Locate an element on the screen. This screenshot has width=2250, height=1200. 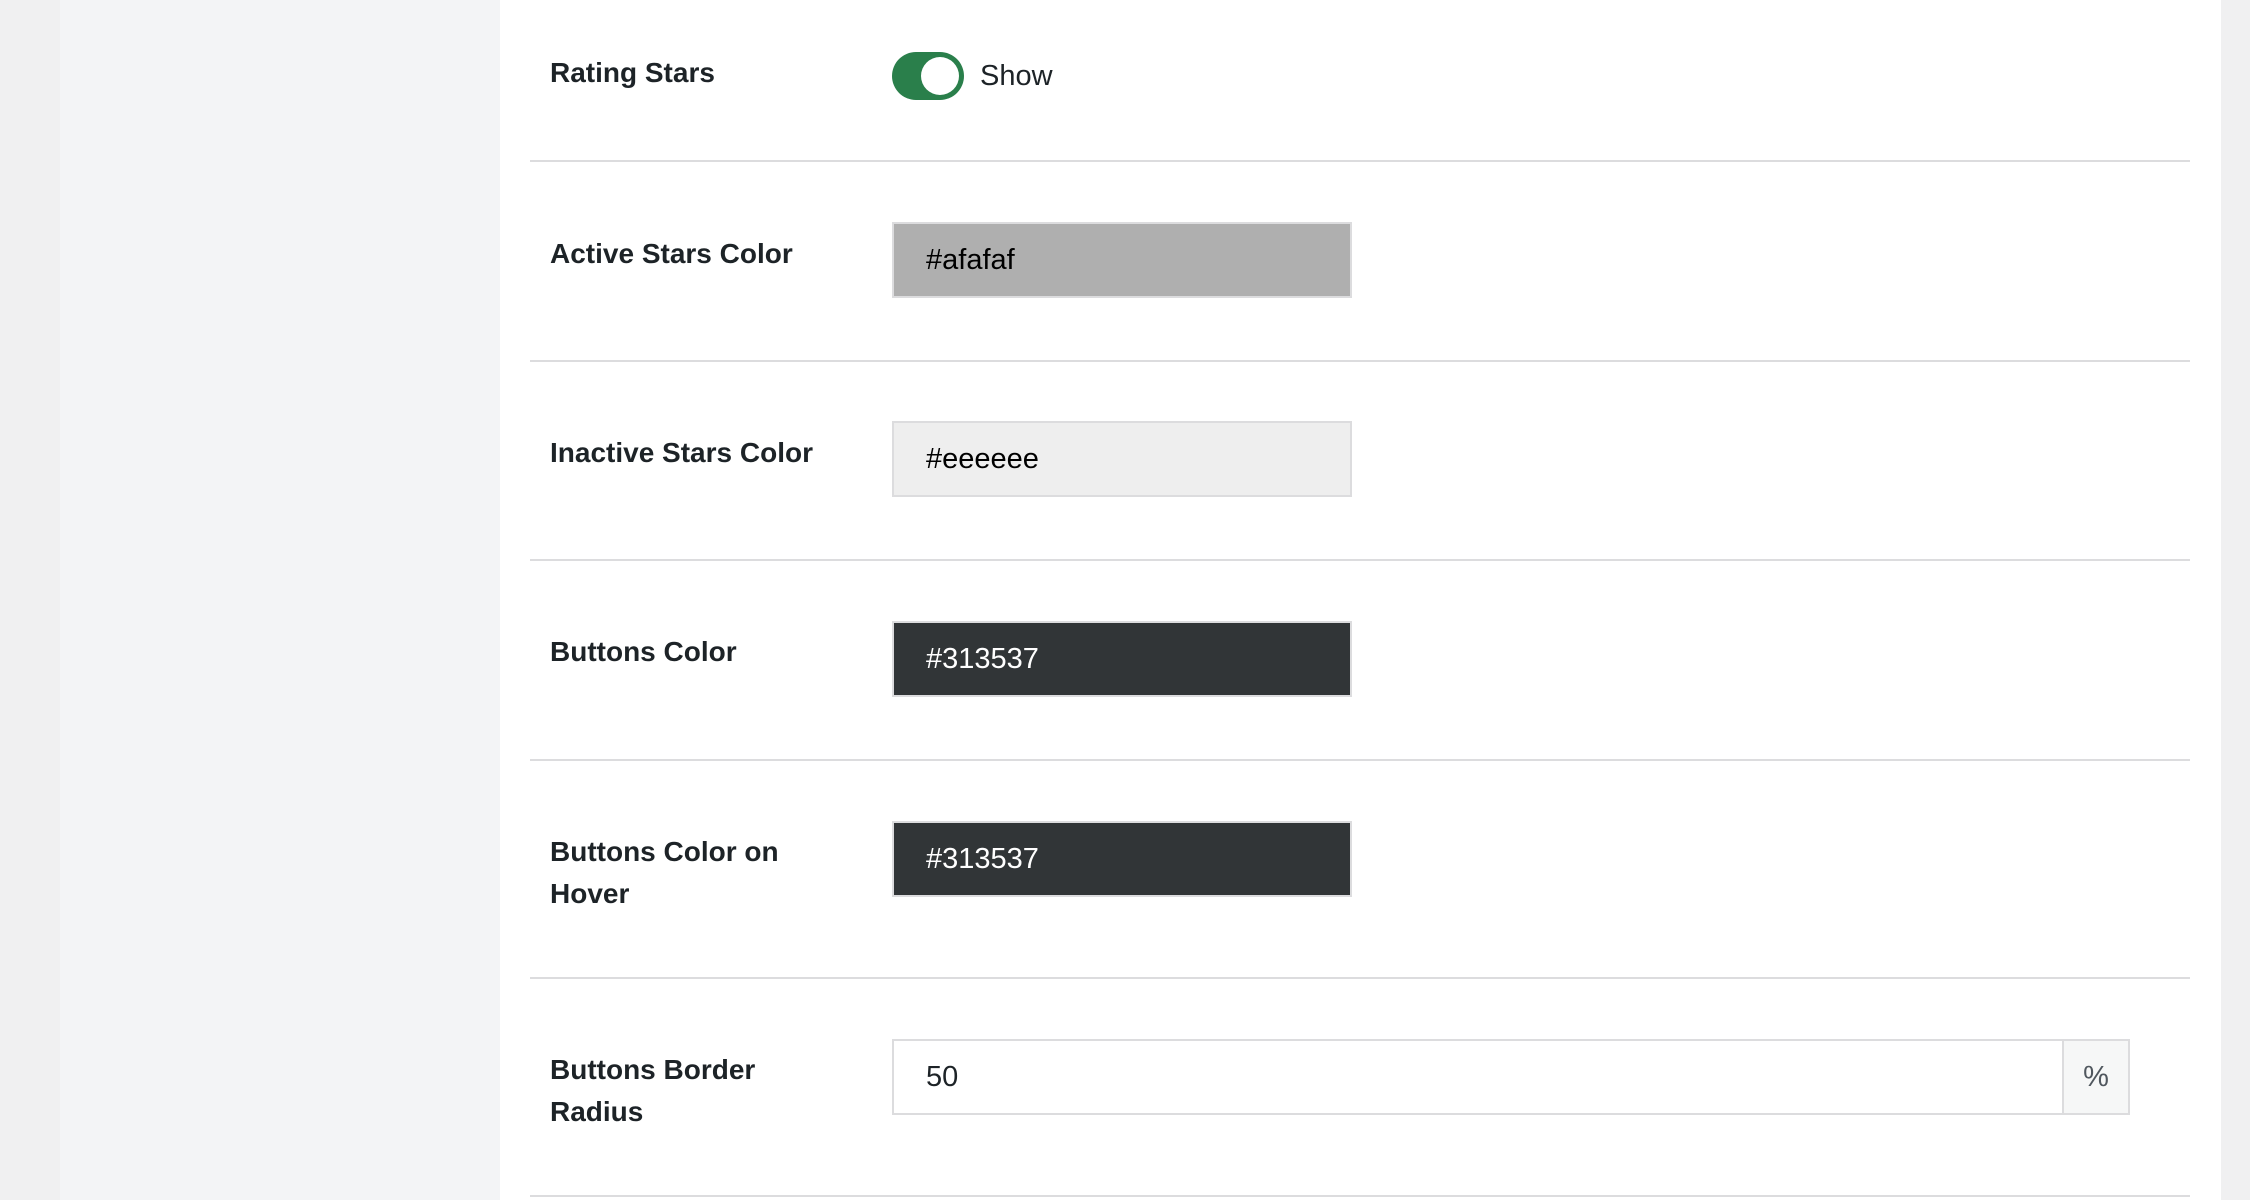
buttons-border-radius-label: Buttons Border Radius is located at coordinates (653, 1090).